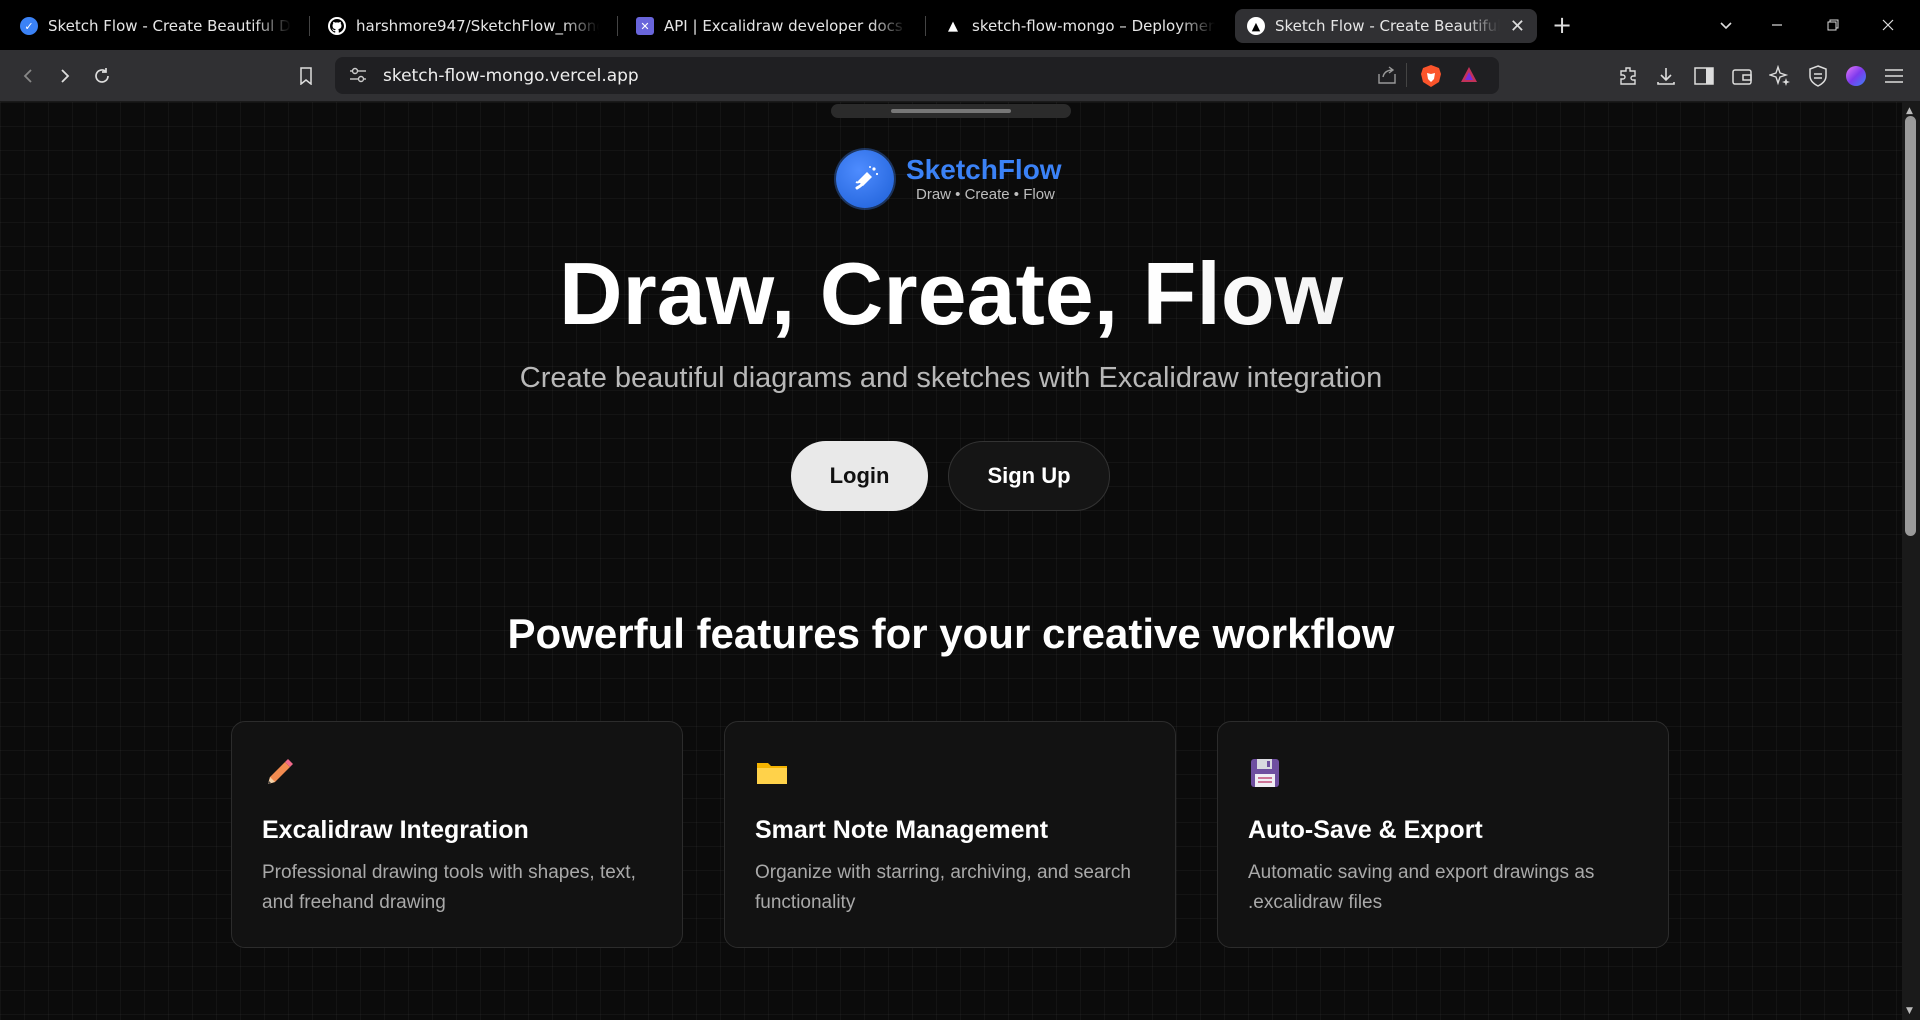  What do you see at coordinates (1406, 75) in the screenshot?
I see `divider` at bounding box center [1406, 75].